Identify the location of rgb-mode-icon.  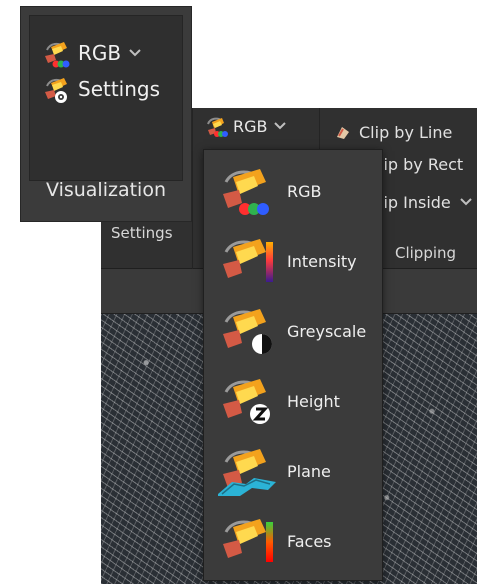
(246, 192).